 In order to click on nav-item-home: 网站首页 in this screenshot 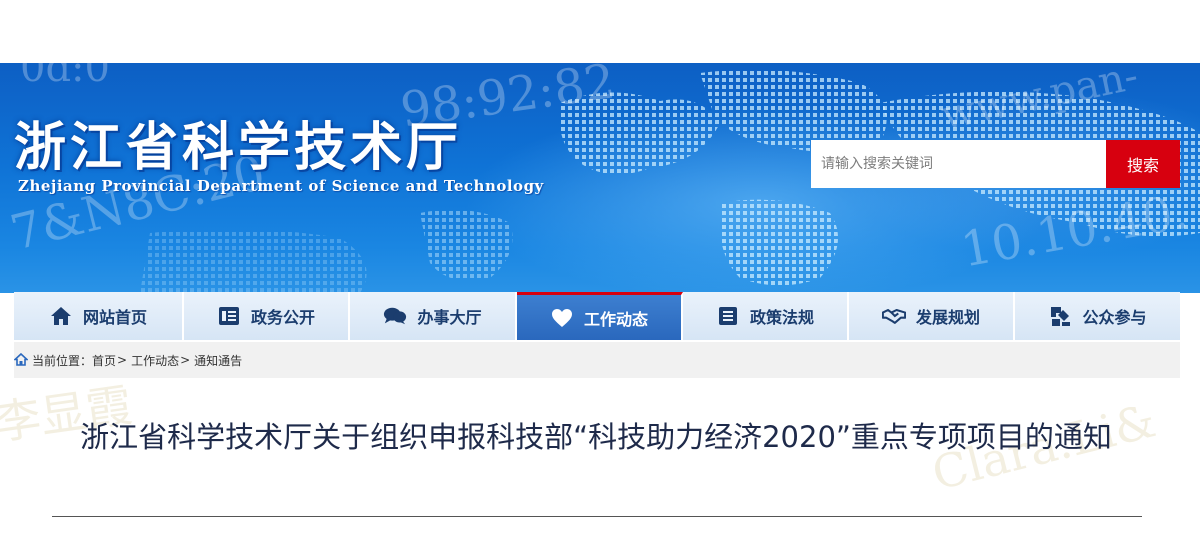, I will do `click(99, 316)`.